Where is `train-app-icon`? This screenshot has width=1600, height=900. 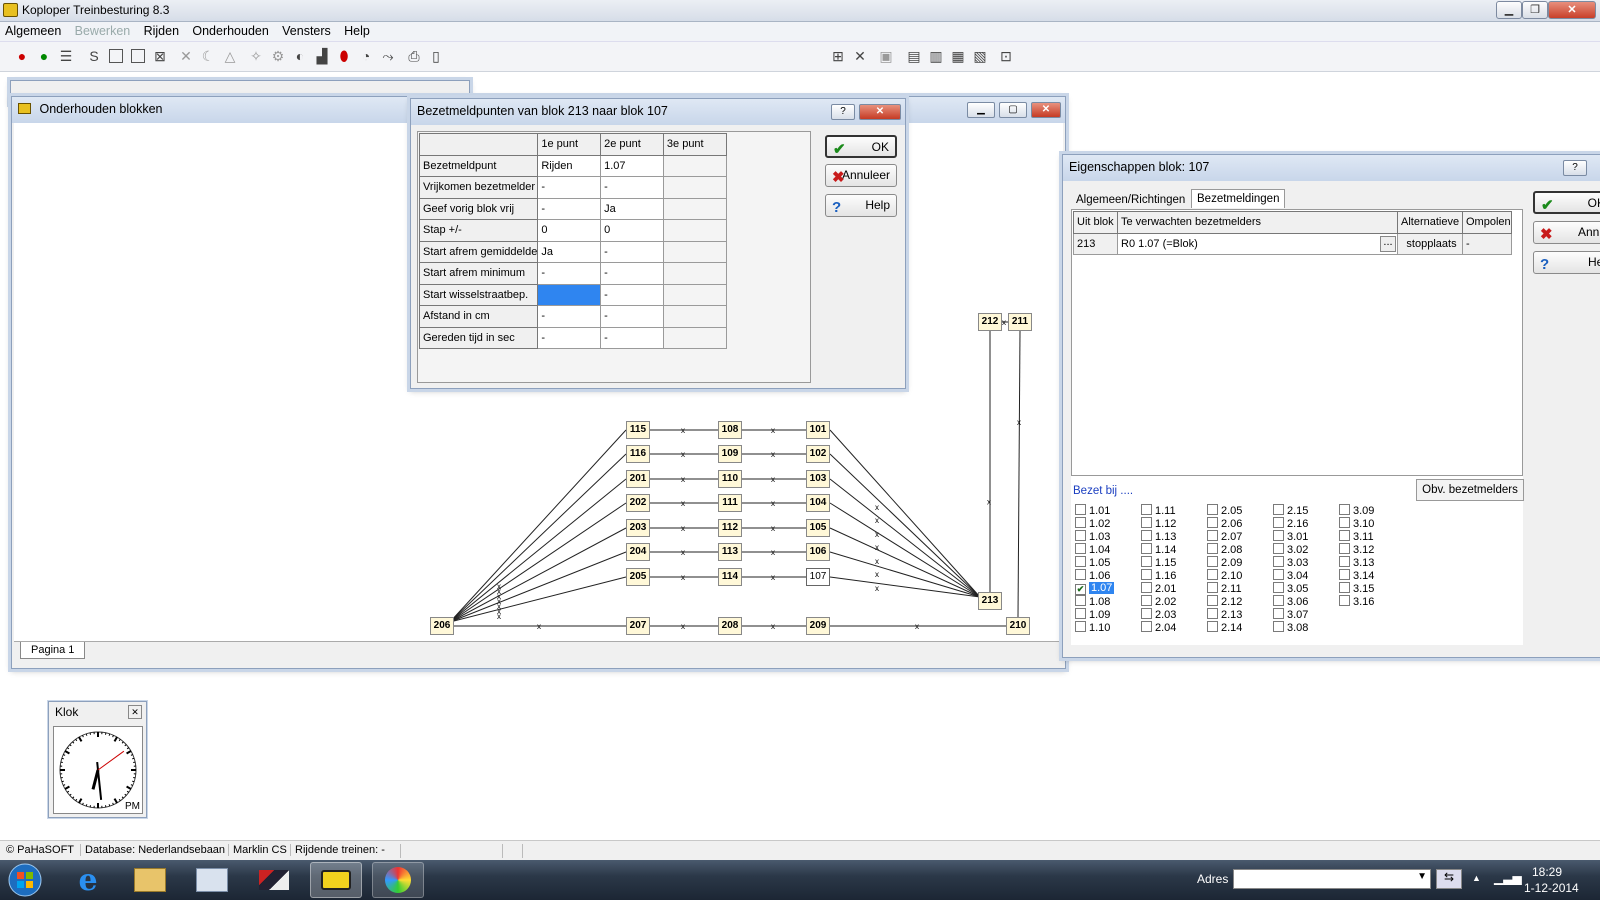 train-app-icon is located at coordinates (274, 880).